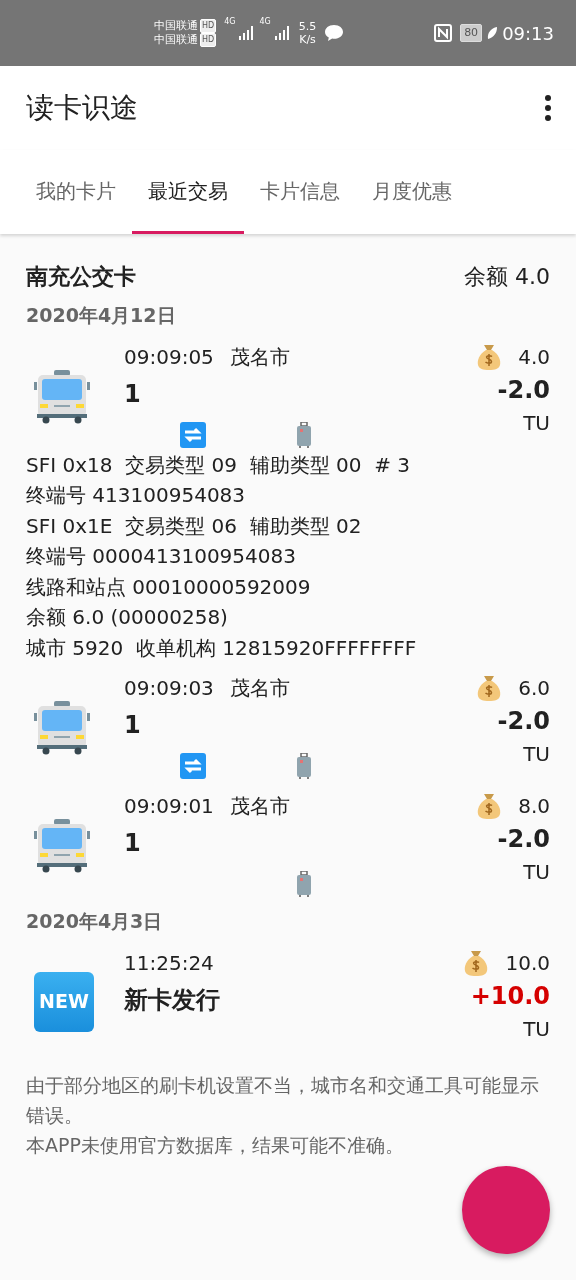 Image resolution: width=576 pixels, height=1280 pixels. Describe the element at coordinates (506, 1210) in the screenshot. I see `fab-button` at that location.